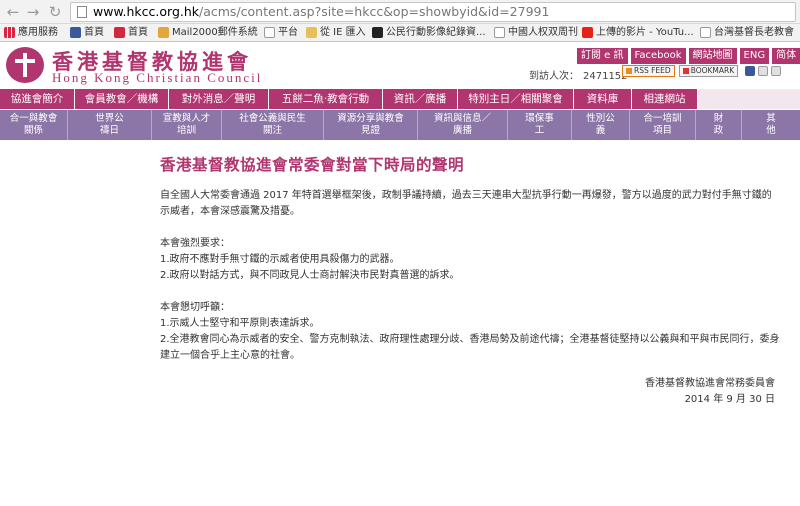 The image size is (800, 506). Describe the element at coordinates (34, 125) in the screenshot. I see `subnav-unity: 合一與教會 關係` at that location.